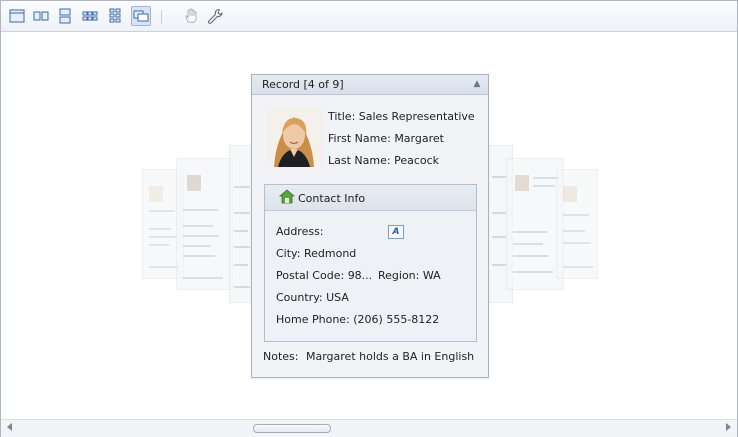  What do you see at coordinates (303, 84) in the screenshot?
I see `record-card-title: Record [4 of 9]` at bounding box center [303, 84].